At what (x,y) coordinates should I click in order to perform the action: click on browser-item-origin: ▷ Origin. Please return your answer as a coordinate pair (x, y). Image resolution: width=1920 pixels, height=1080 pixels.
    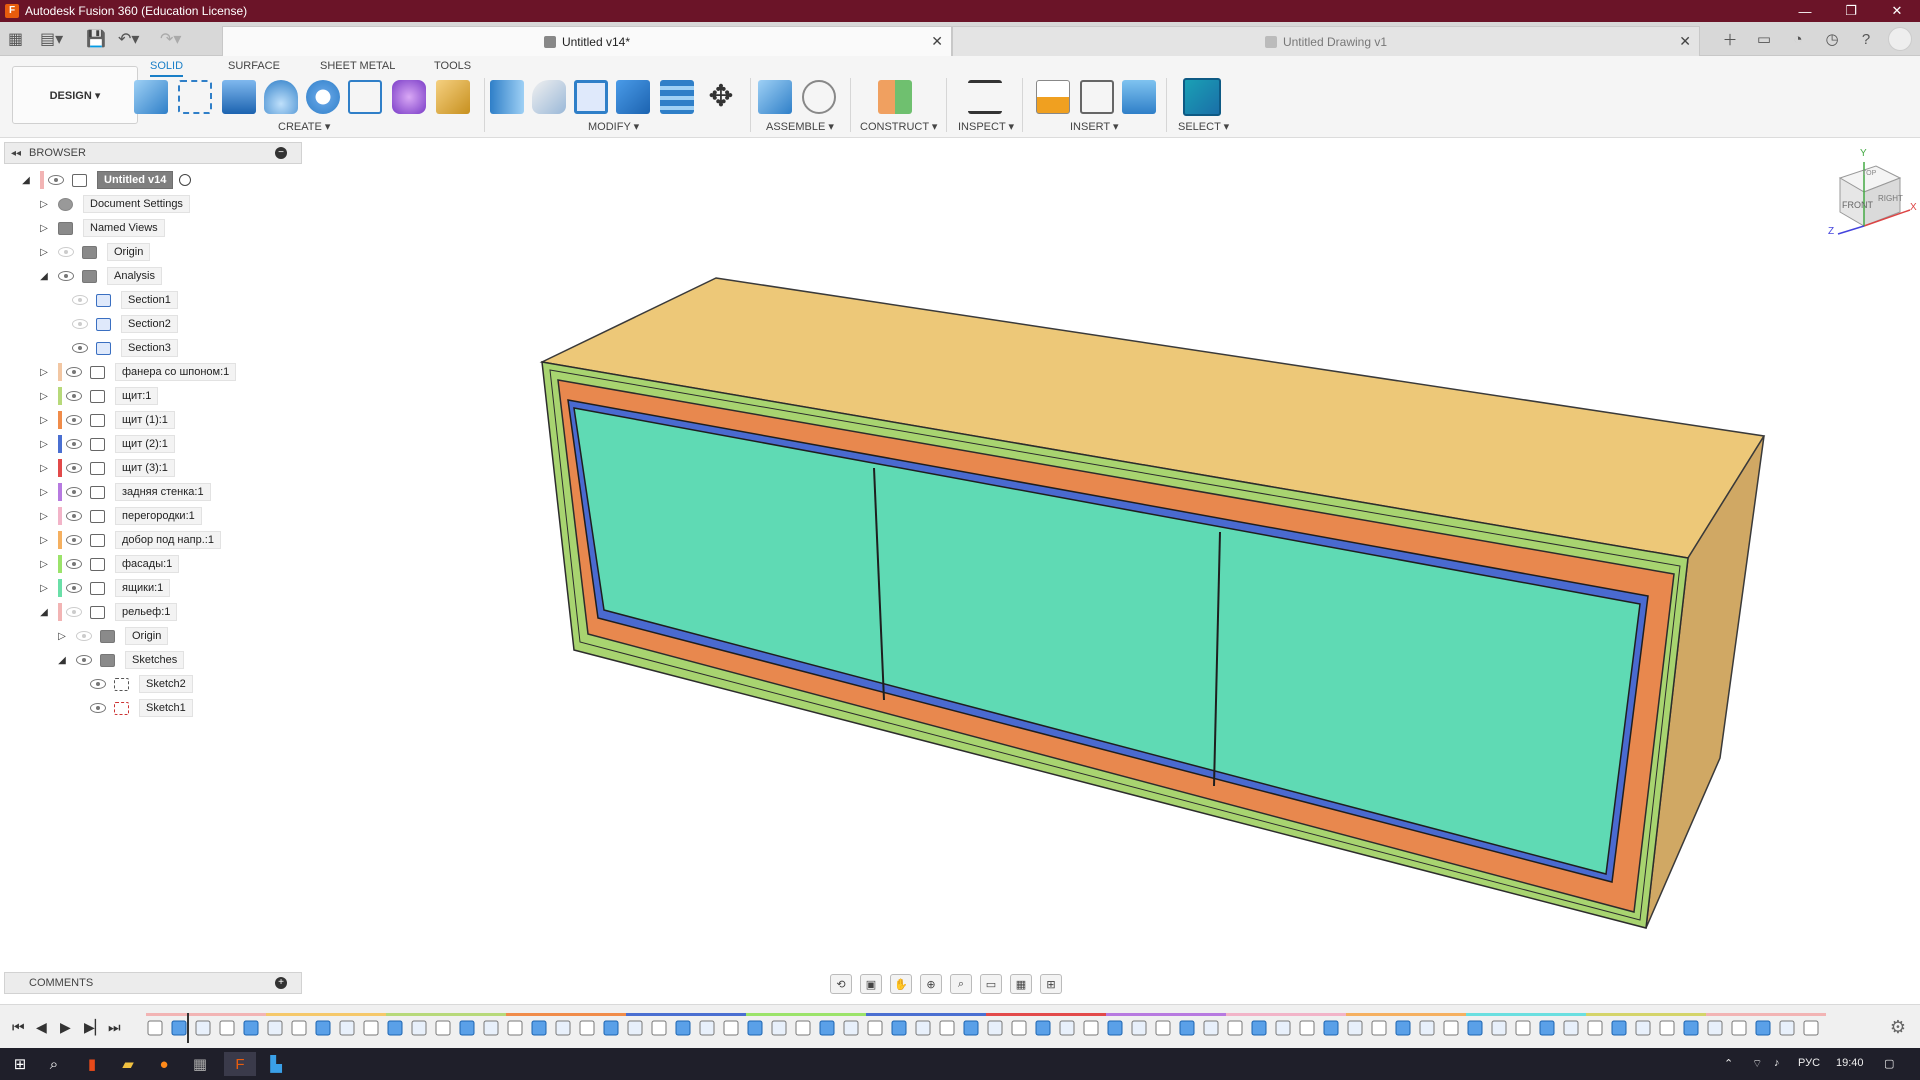
    Looking at the image, I should click on (94, 252).